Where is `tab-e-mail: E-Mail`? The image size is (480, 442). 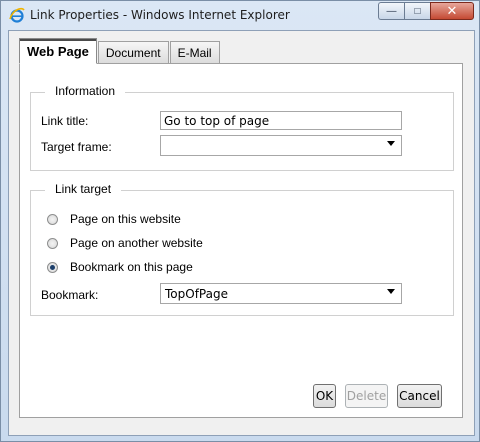
tab-e-mail: E-Mail is located at coordinates (194, 52).